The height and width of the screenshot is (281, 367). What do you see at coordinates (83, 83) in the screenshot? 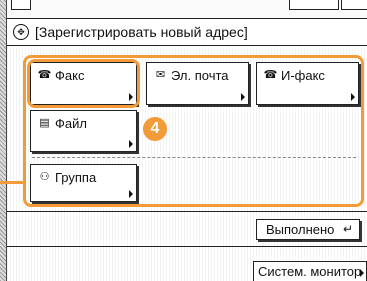
I see `highlight-frame-fax` at bounding box center [83, 83].